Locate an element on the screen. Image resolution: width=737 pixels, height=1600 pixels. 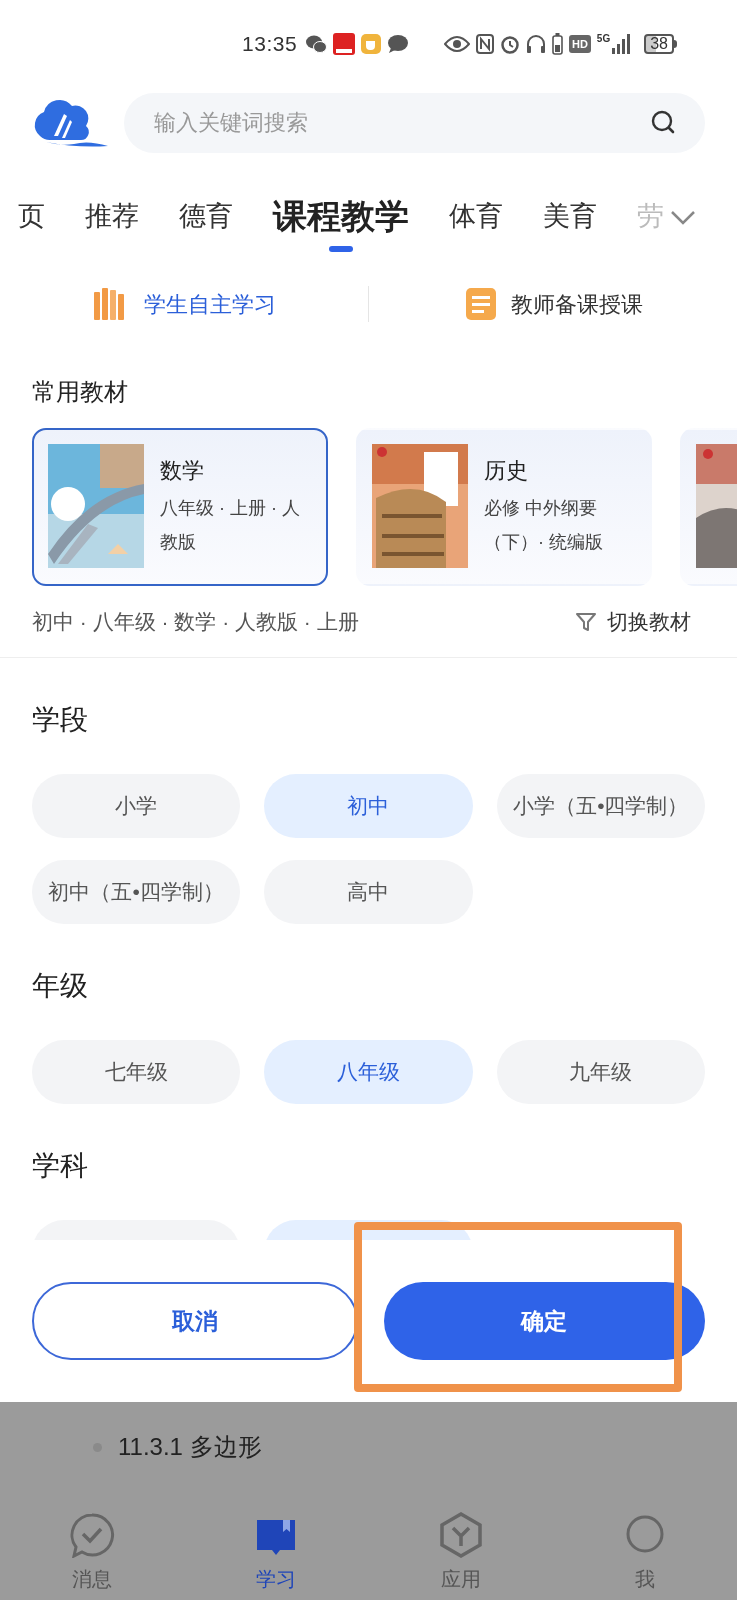
switch-textbook-link: 切换教材 is located at coordinates (633, 621).